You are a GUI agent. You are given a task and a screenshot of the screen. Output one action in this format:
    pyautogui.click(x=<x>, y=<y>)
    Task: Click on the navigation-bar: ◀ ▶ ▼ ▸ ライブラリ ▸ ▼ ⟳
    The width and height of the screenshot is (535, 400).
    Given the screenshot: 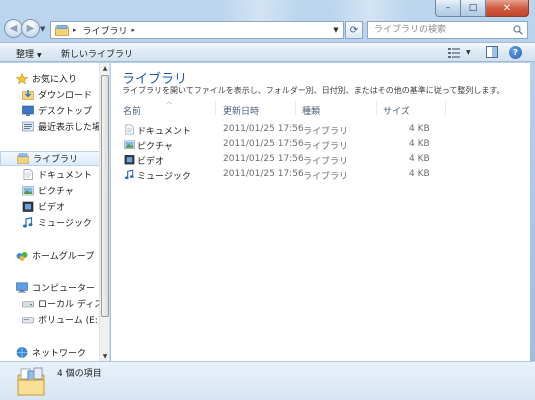 What is the action you would take?
    pyautogui.click(x=267, y=29)
    